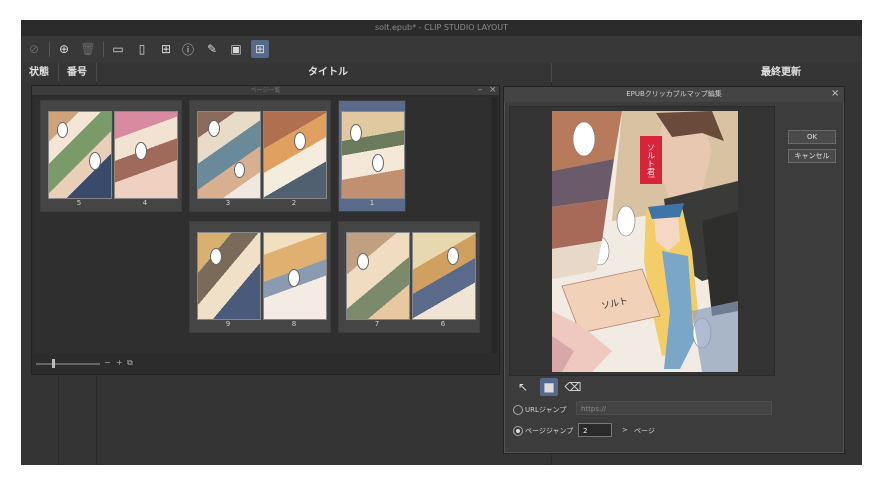  I want to click on ok-button: OK, so click(812, 137).